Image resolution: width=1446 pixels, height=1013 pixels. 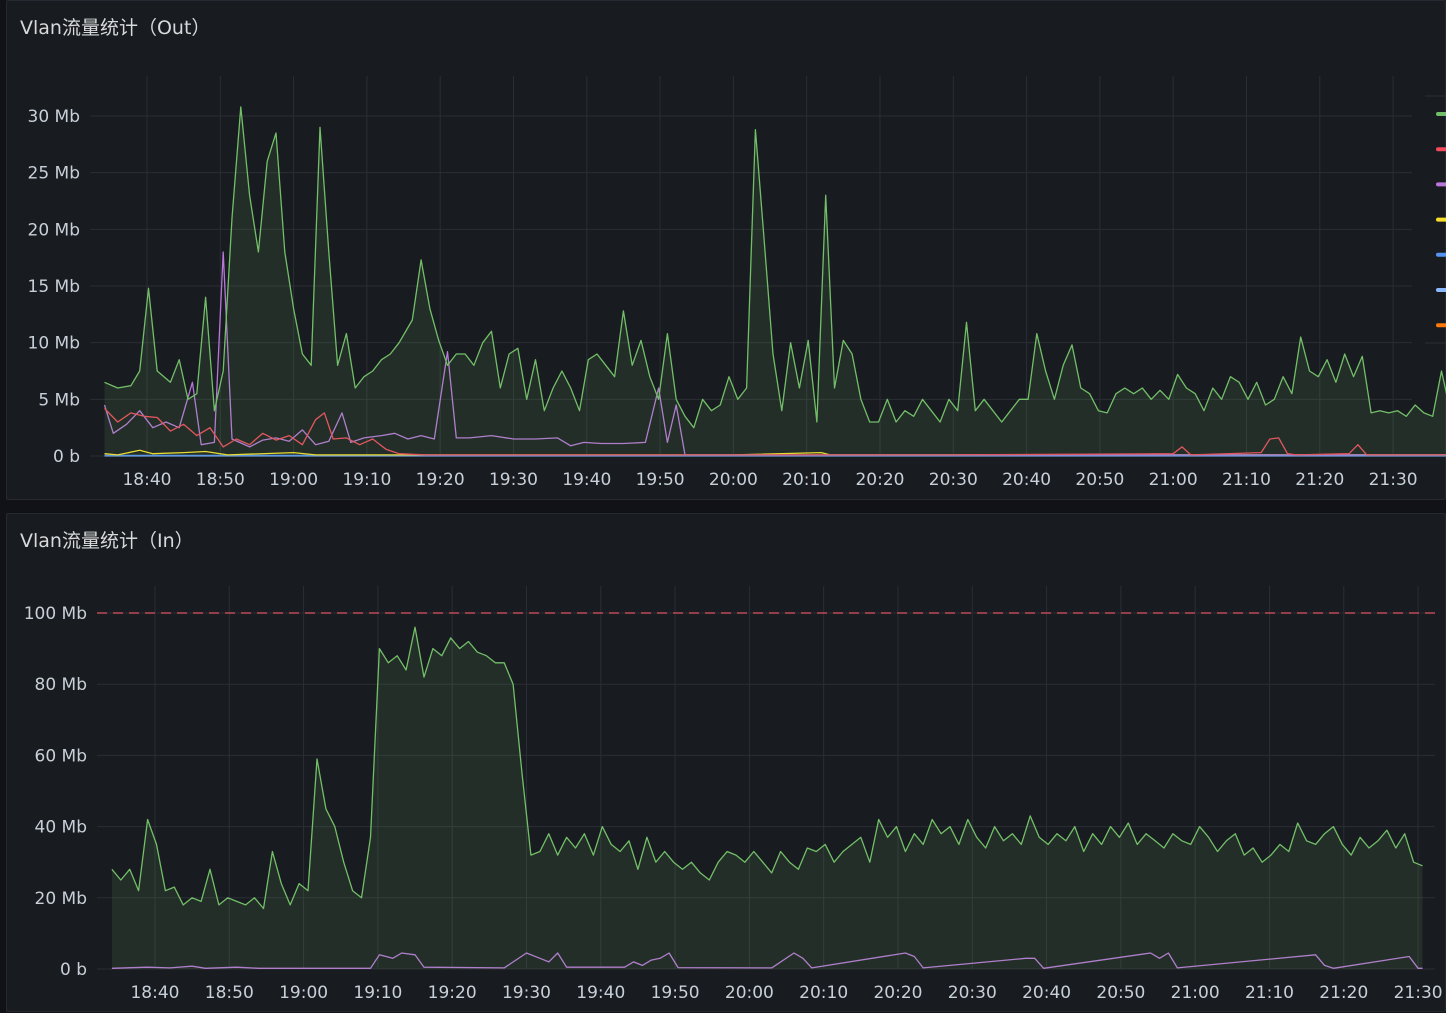 I want to click on y-tick-label: 30 Mb, so click(x=54, y=117).